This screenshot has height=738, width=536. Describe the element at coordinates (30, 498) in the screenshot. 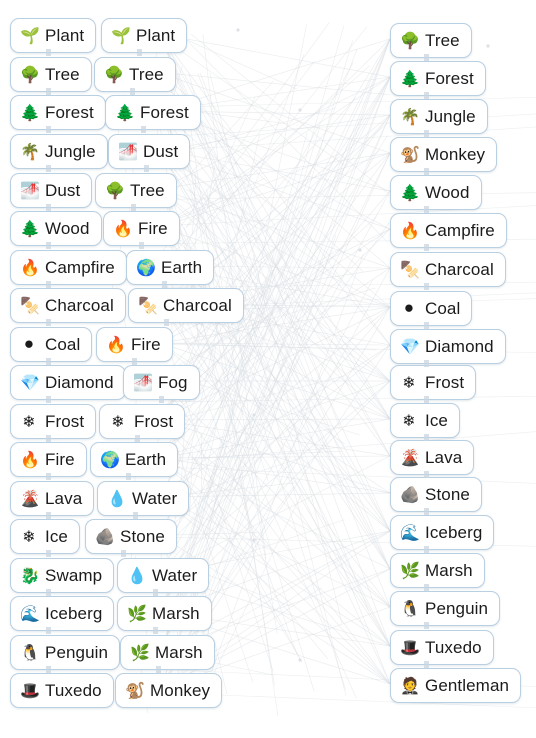

I see `lava-icon: 🌋` at that location.